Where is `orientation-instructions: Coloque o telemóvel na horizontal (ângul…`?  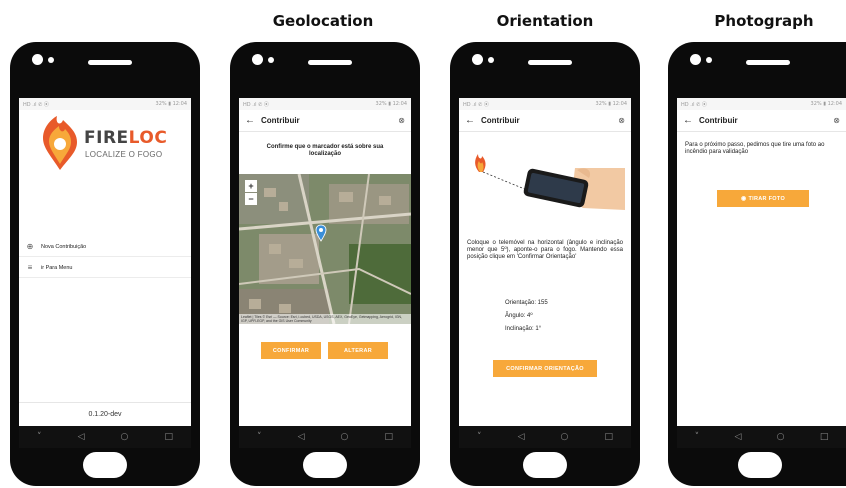
orientation-instructions: Coloque o telemóvel na horizontal (ângul… is located at coordinates (545, 250).